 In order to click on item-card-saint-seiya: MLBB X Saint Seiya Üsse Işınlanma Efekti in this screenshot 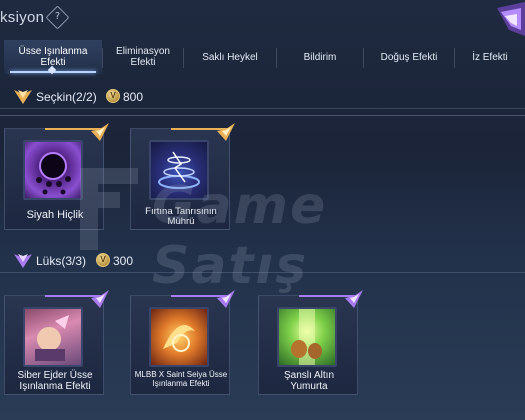, I will do `click(182, 342)`.